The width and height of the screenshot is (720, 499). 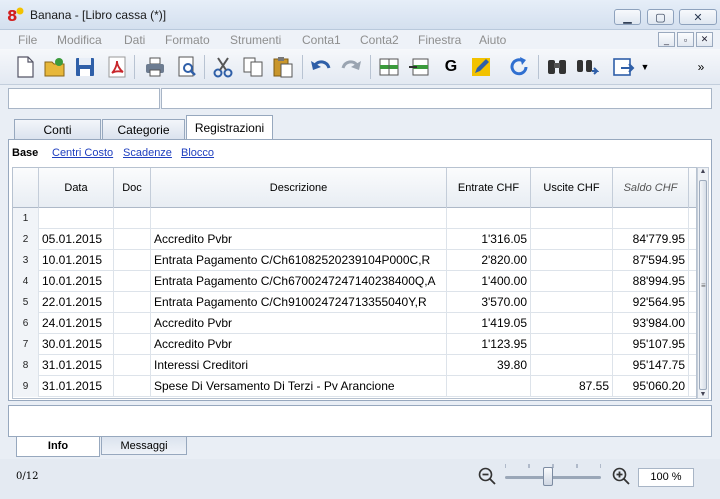 I want to click on subtab-blocco: Blocco, so click(x=197, y=153).